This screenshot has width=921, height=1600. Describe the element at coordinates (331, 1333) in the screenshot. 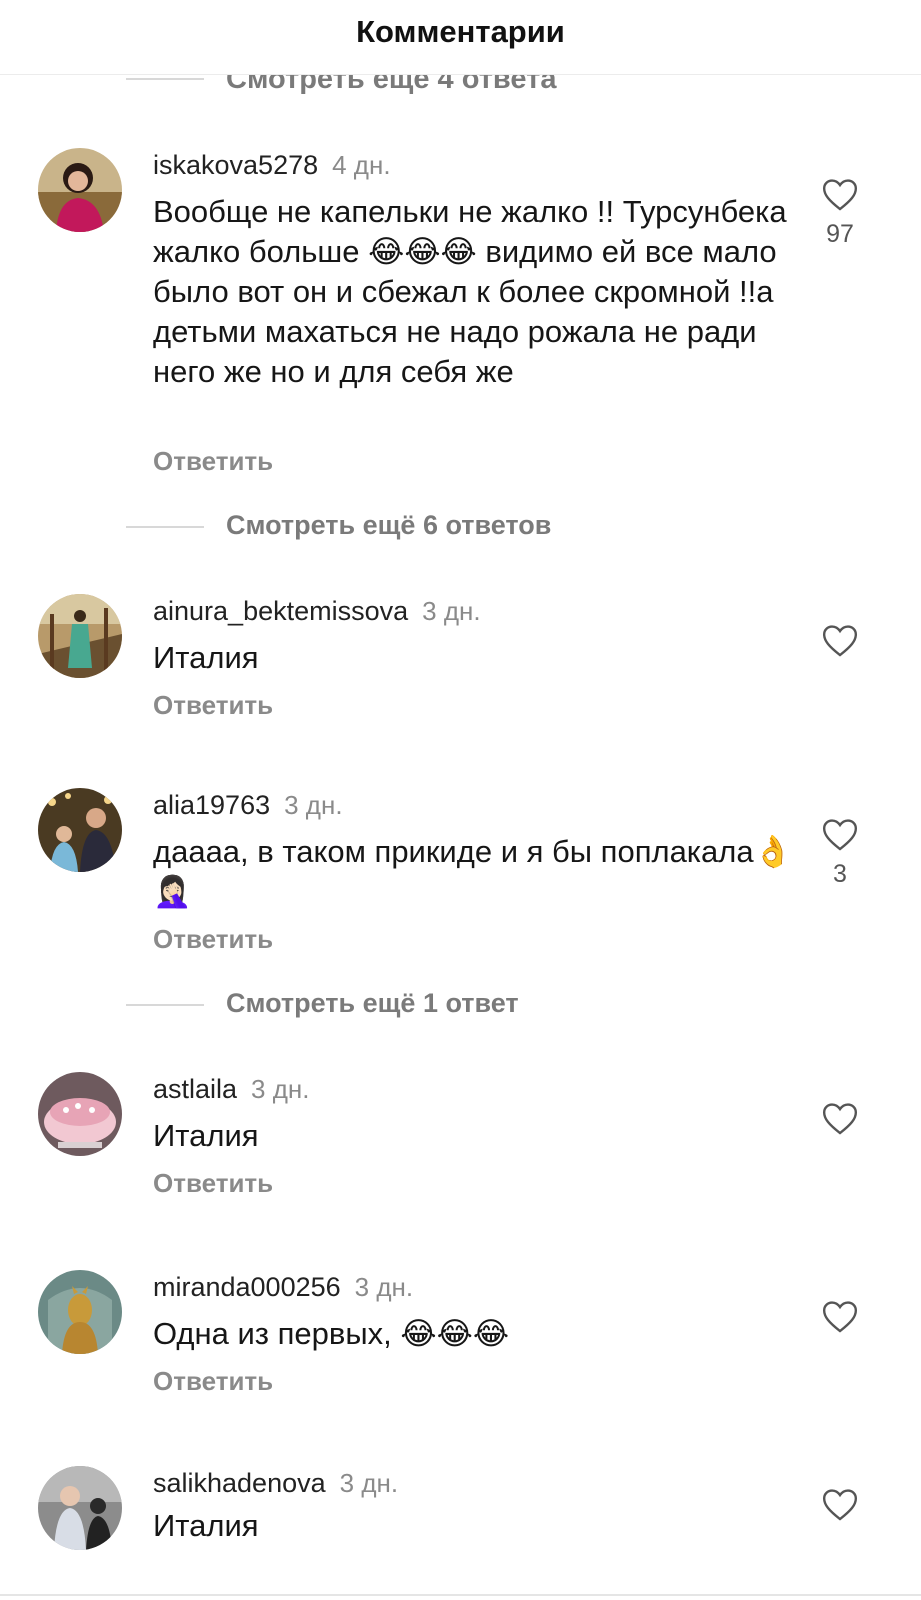

I see `comment-text: Одна из первых, 😂😂😂` at that location.